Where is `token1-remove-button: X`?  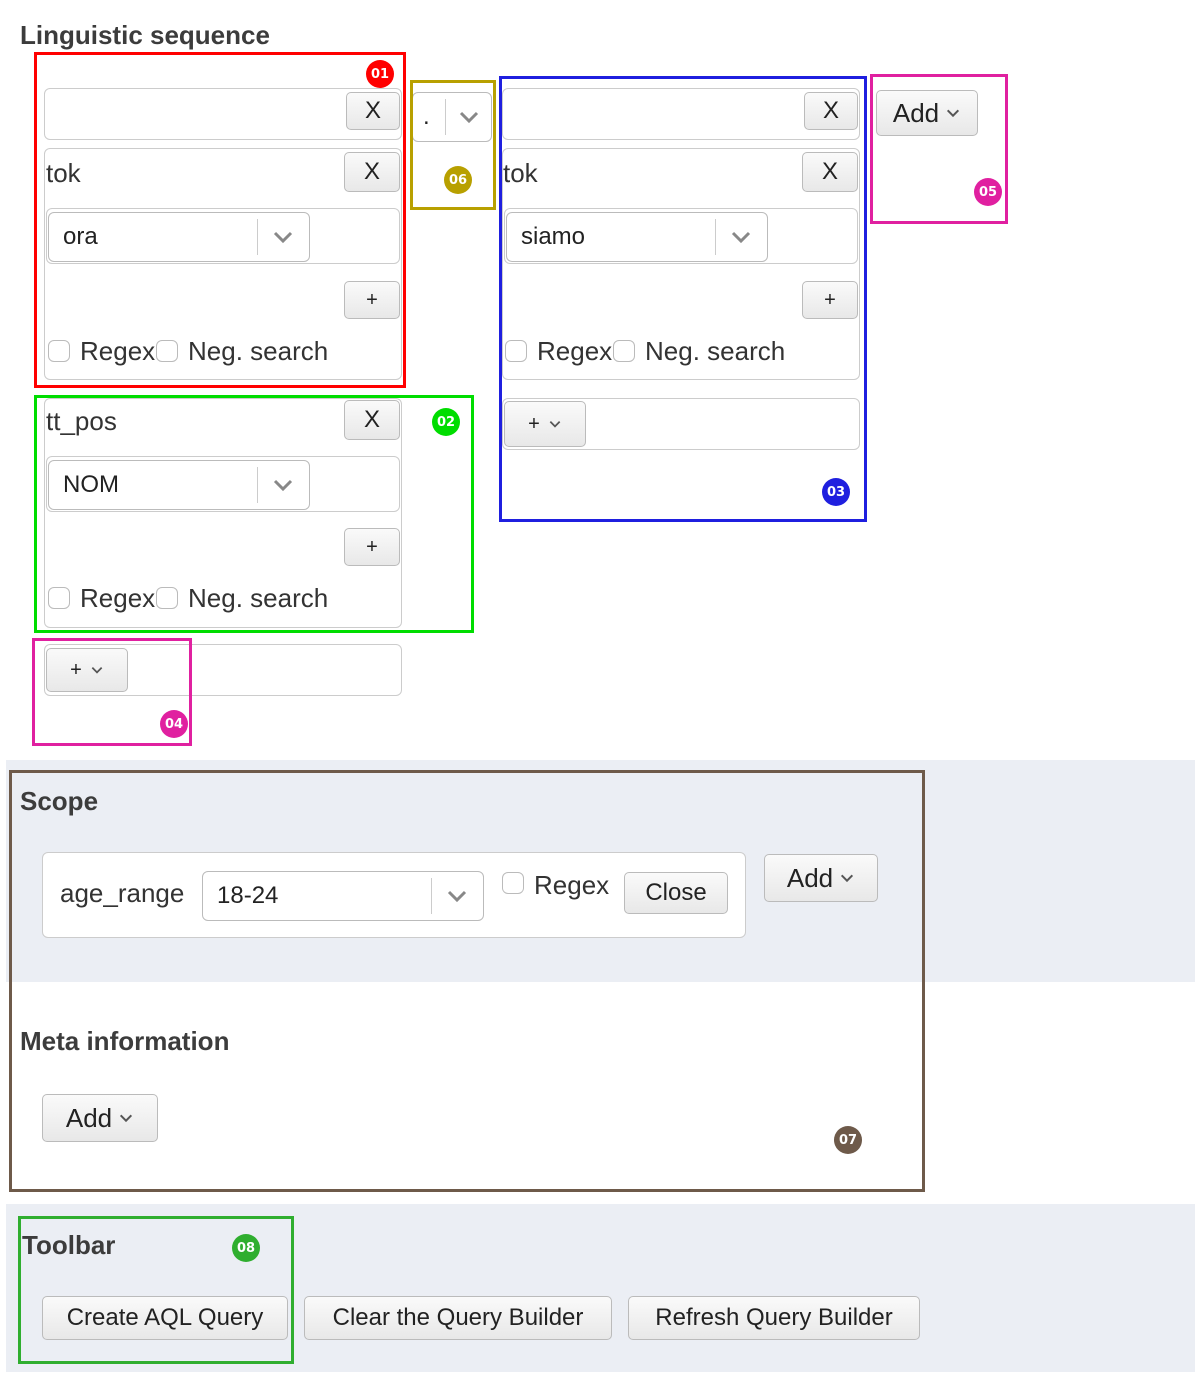
token1-remove-button: X is located at coordinates (373, 111).